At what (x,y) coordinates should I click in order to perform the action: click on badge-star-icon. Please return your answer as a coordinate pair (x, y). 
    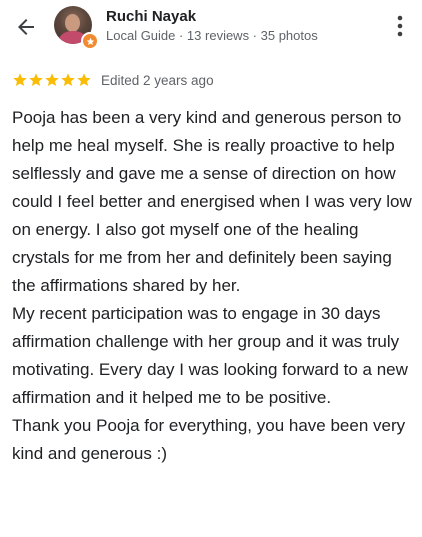
    Looking at the image, I should click on (90, 41).